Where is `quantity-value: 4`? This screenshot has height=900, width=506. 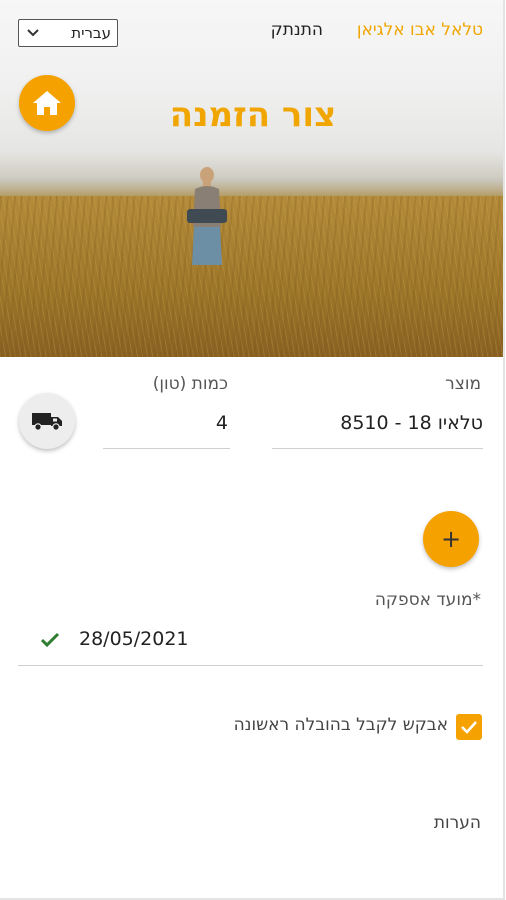 quantity-value: 4 is located at coordinates (221, 423).